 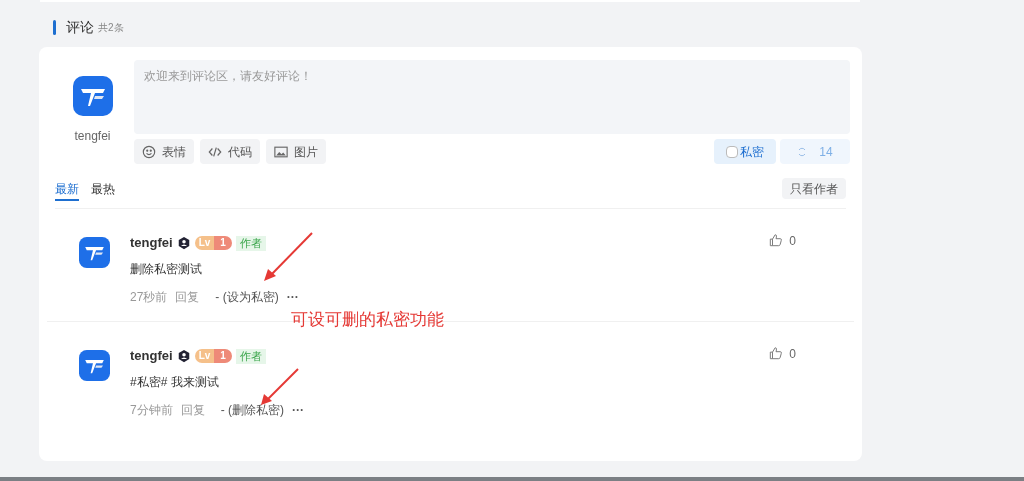 I want to click on comment-input: 欢迎来到评论区，请友好评论！, so click(x=492, y=97).